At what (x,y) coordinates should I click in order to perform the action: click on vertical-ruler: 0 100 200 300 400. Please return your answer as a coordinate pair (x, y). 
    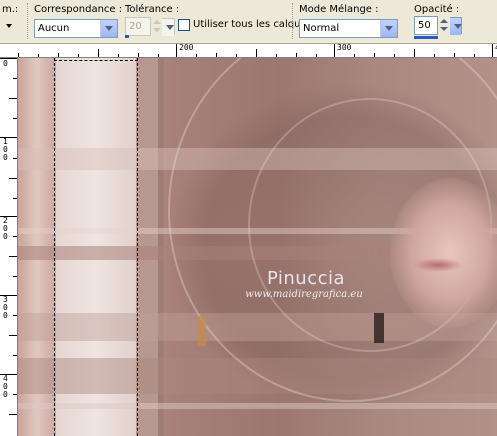
    Looking at the image, I should click on (9, 247).